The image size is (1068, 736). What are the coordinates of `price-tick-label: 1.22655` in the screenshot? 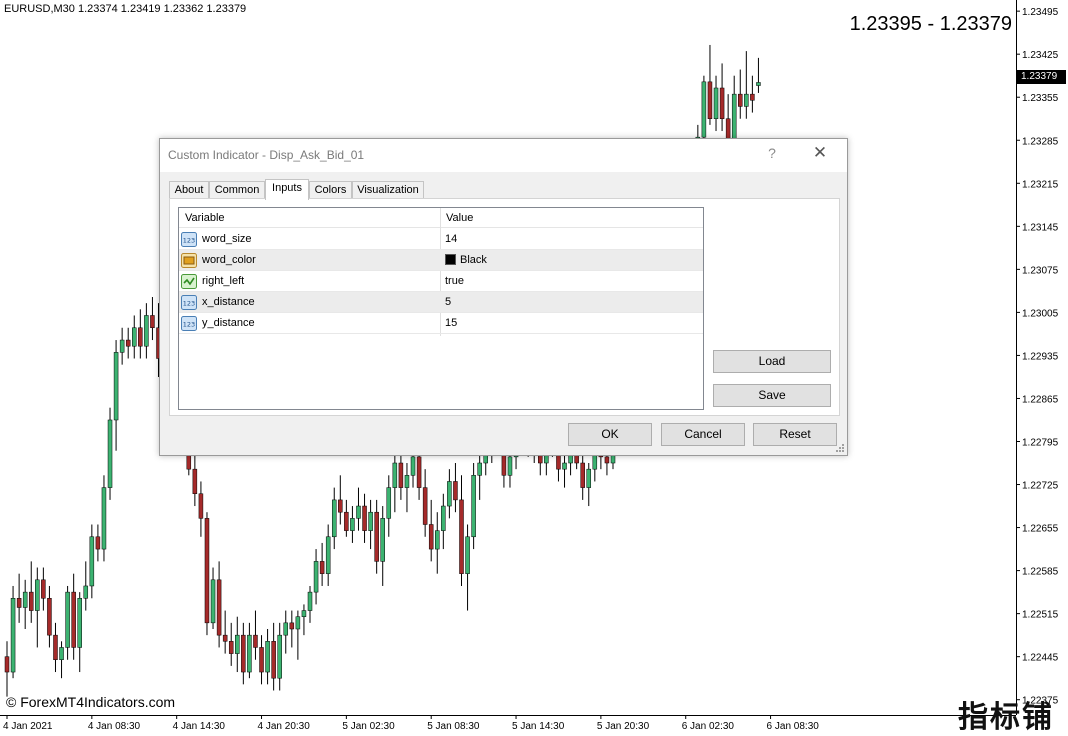 It's located at (1040, 529).